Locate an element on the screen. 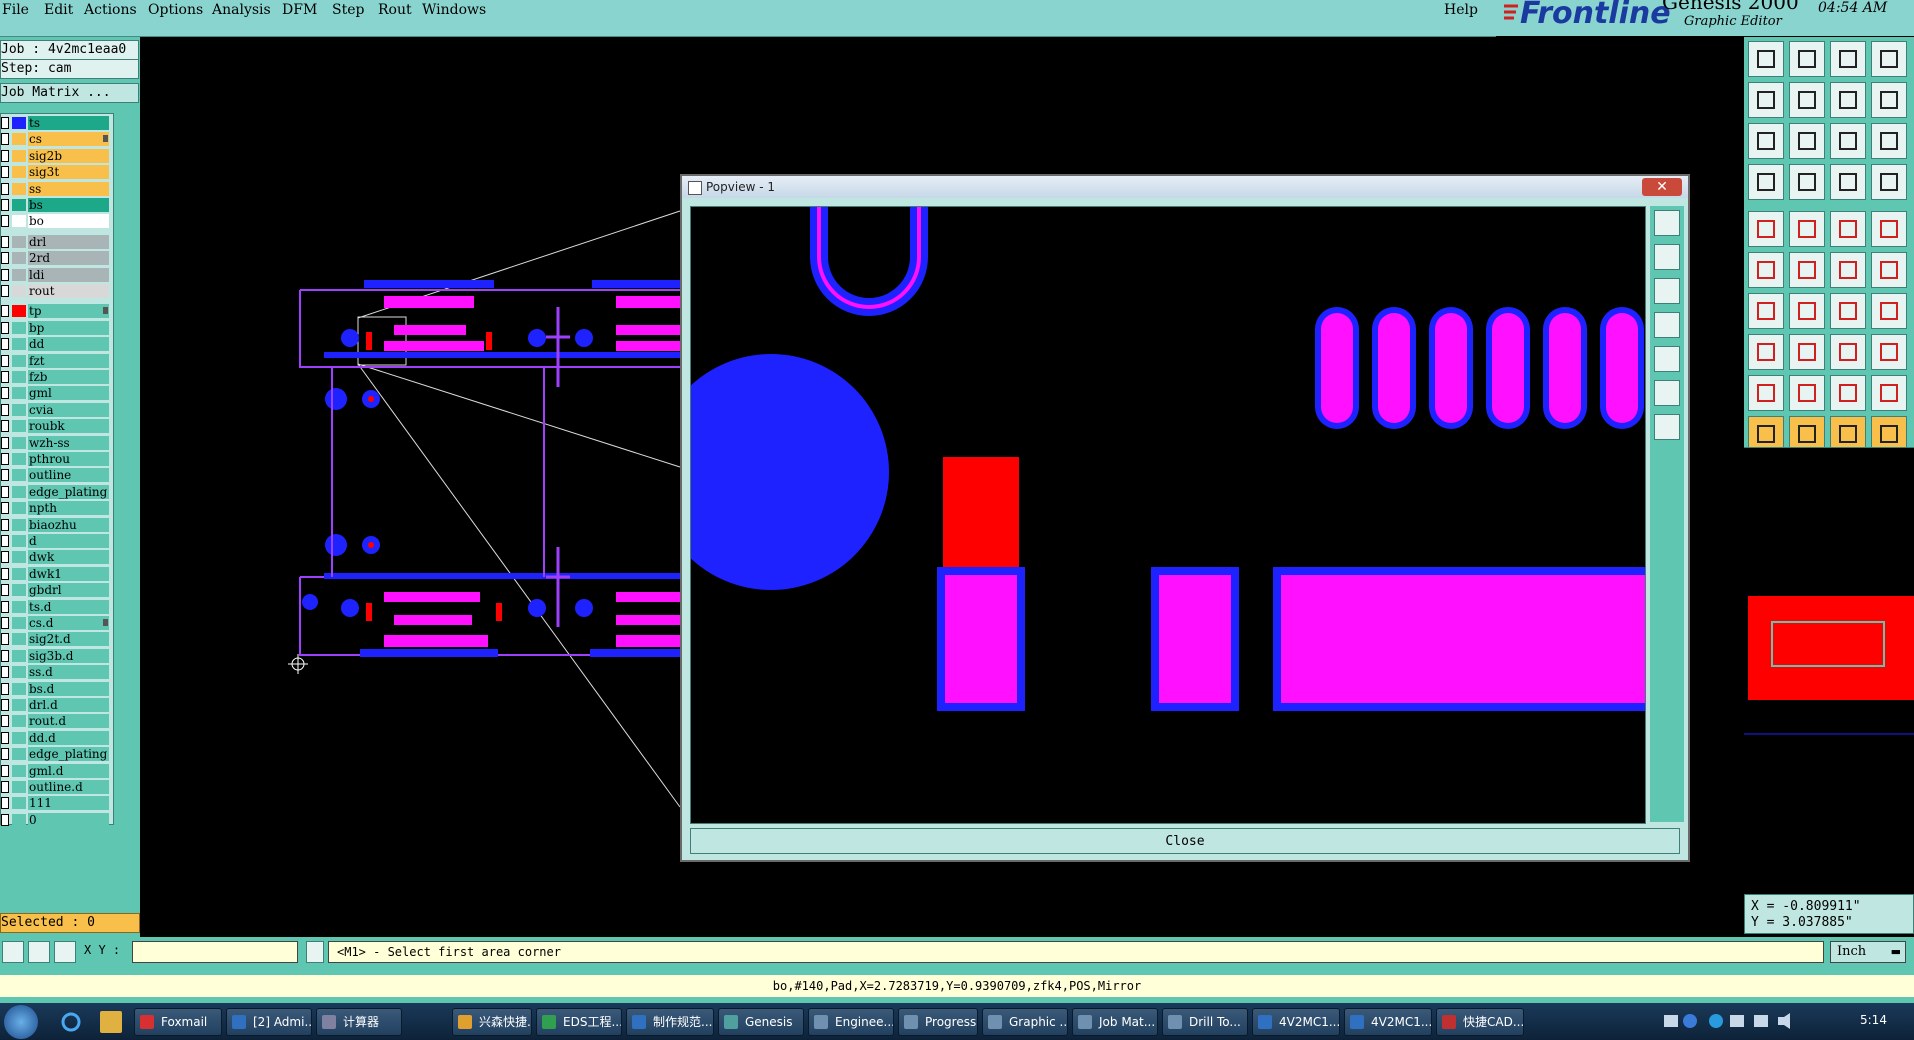 This screenshot has height=1040, width=1914. layer-row: npth is located at coordinates (56, 508).